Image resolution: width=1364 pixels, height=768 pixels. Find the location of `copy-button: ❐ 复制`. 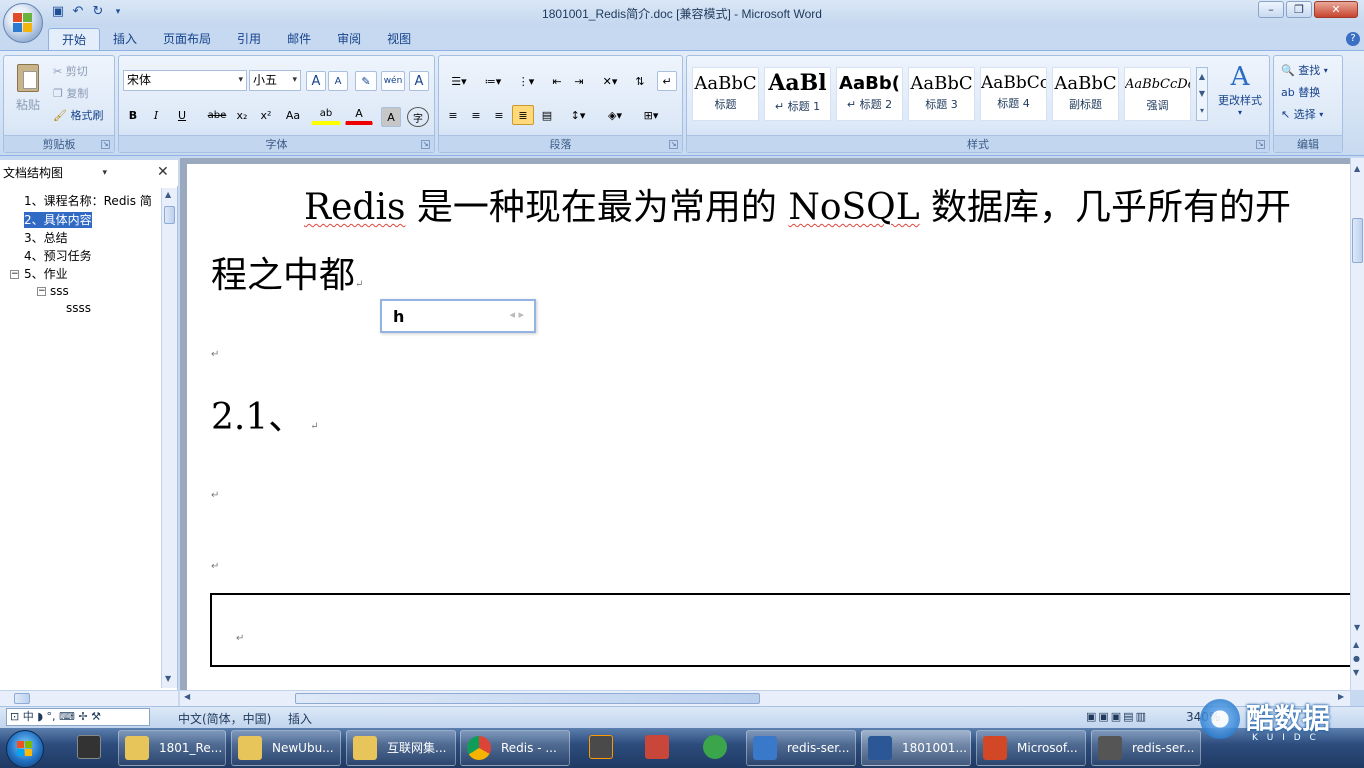

copy-button: ❐ 复制 is located at coordinates (81, 93).